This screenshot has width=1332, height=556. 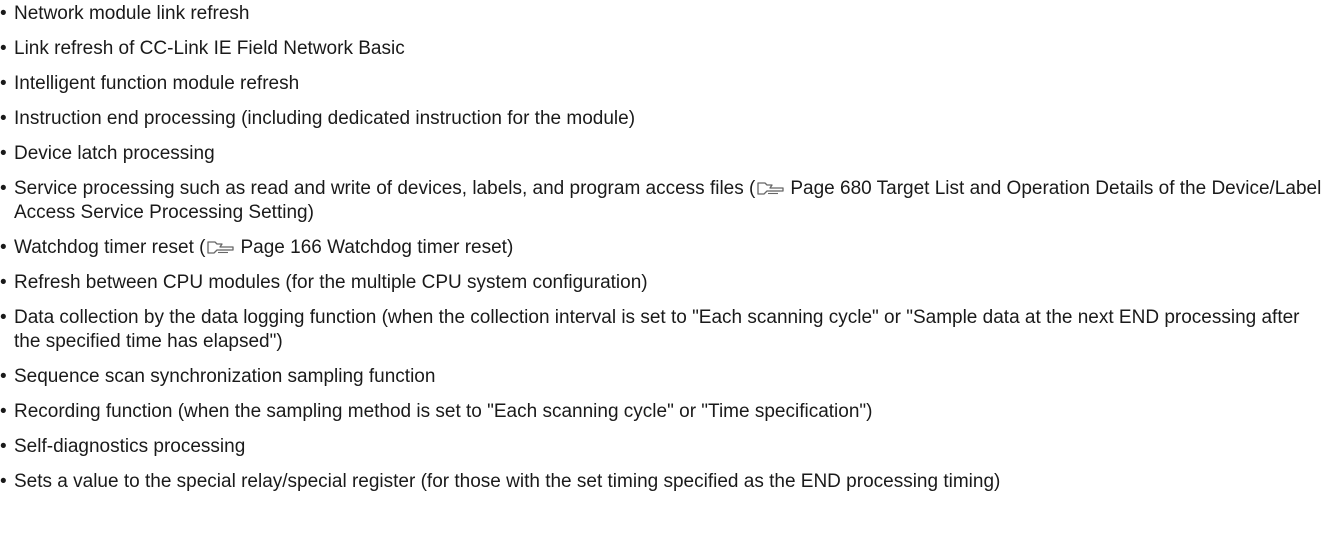 I want to click on item-text: Self-diagnostics processing, so click(x=130, y=446).